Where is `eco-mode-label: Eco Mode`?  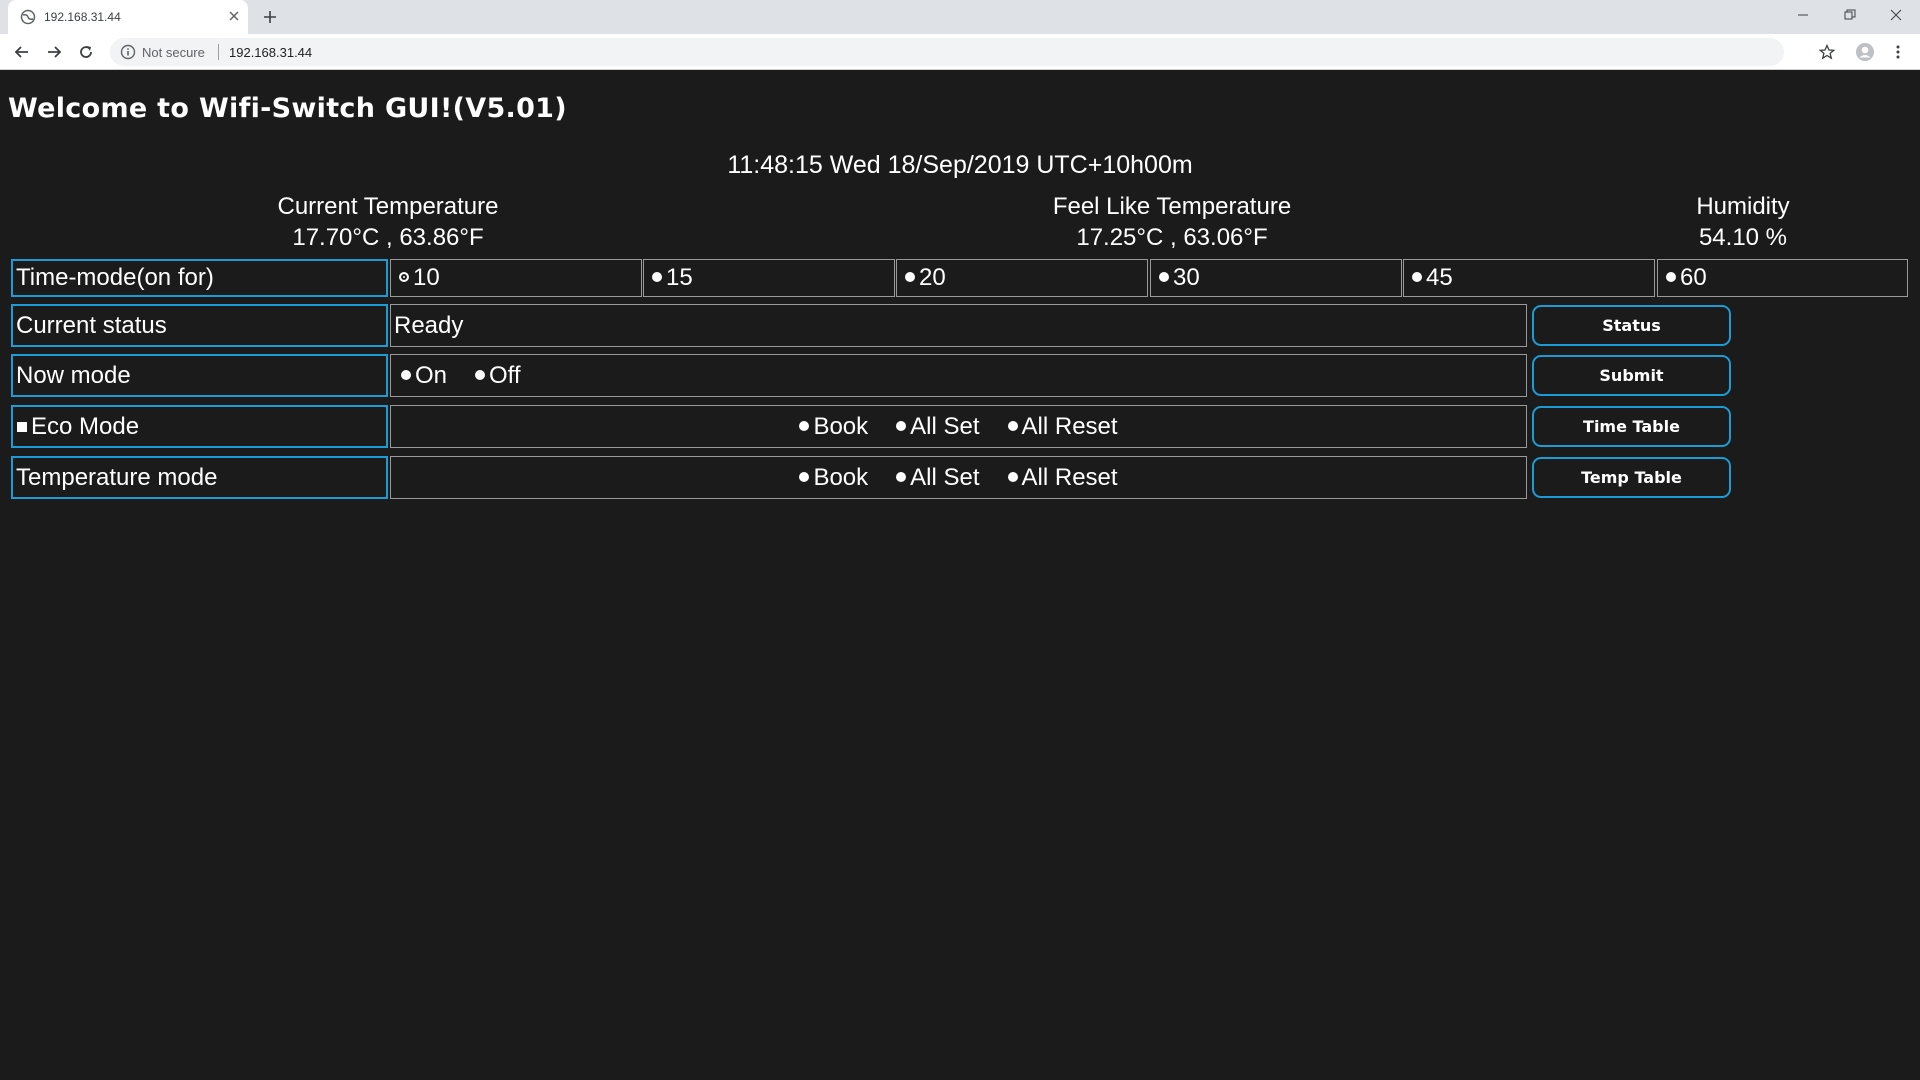
eco-mode-label: Eco Mode is located at coordinates (199, 426).